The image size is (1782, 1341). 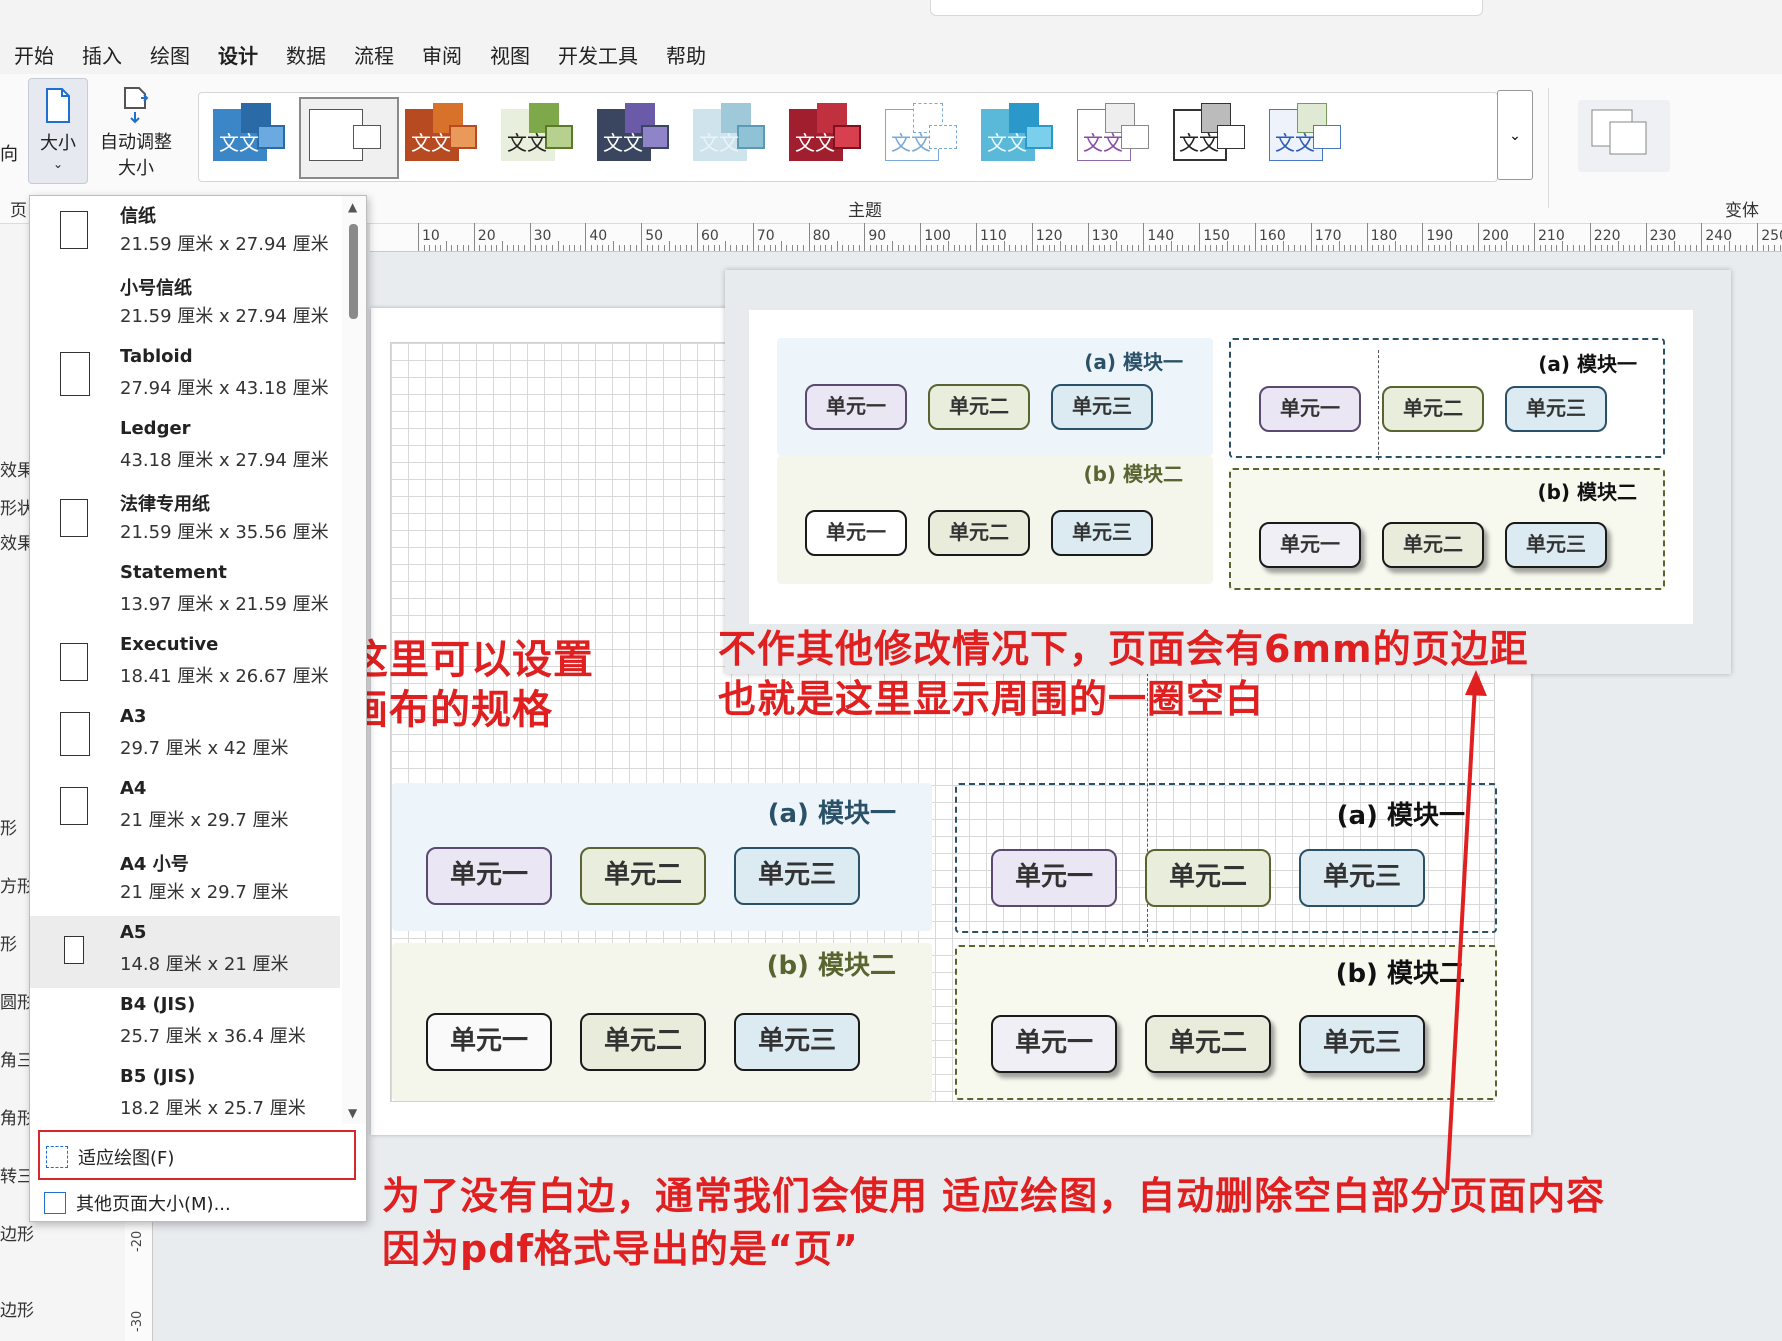 I want to click on menu-draw: 绘图, so click(x=170, y=54).